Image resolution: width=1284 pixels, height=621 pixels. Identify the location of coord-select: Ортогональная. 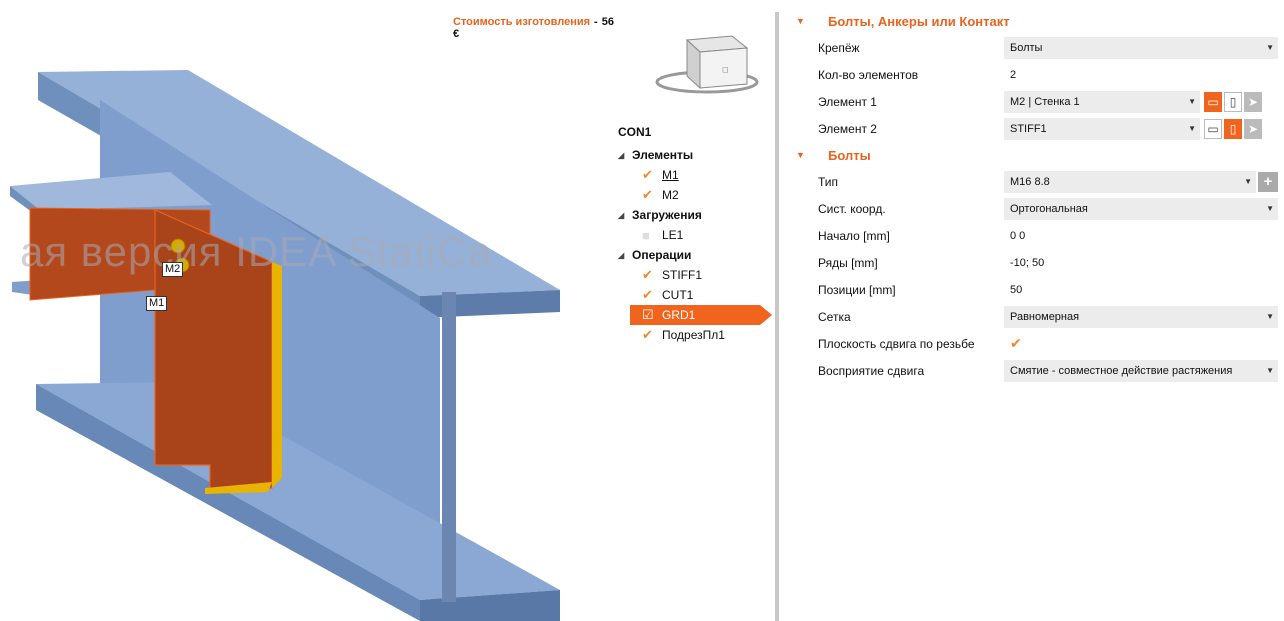
(1141, 208).